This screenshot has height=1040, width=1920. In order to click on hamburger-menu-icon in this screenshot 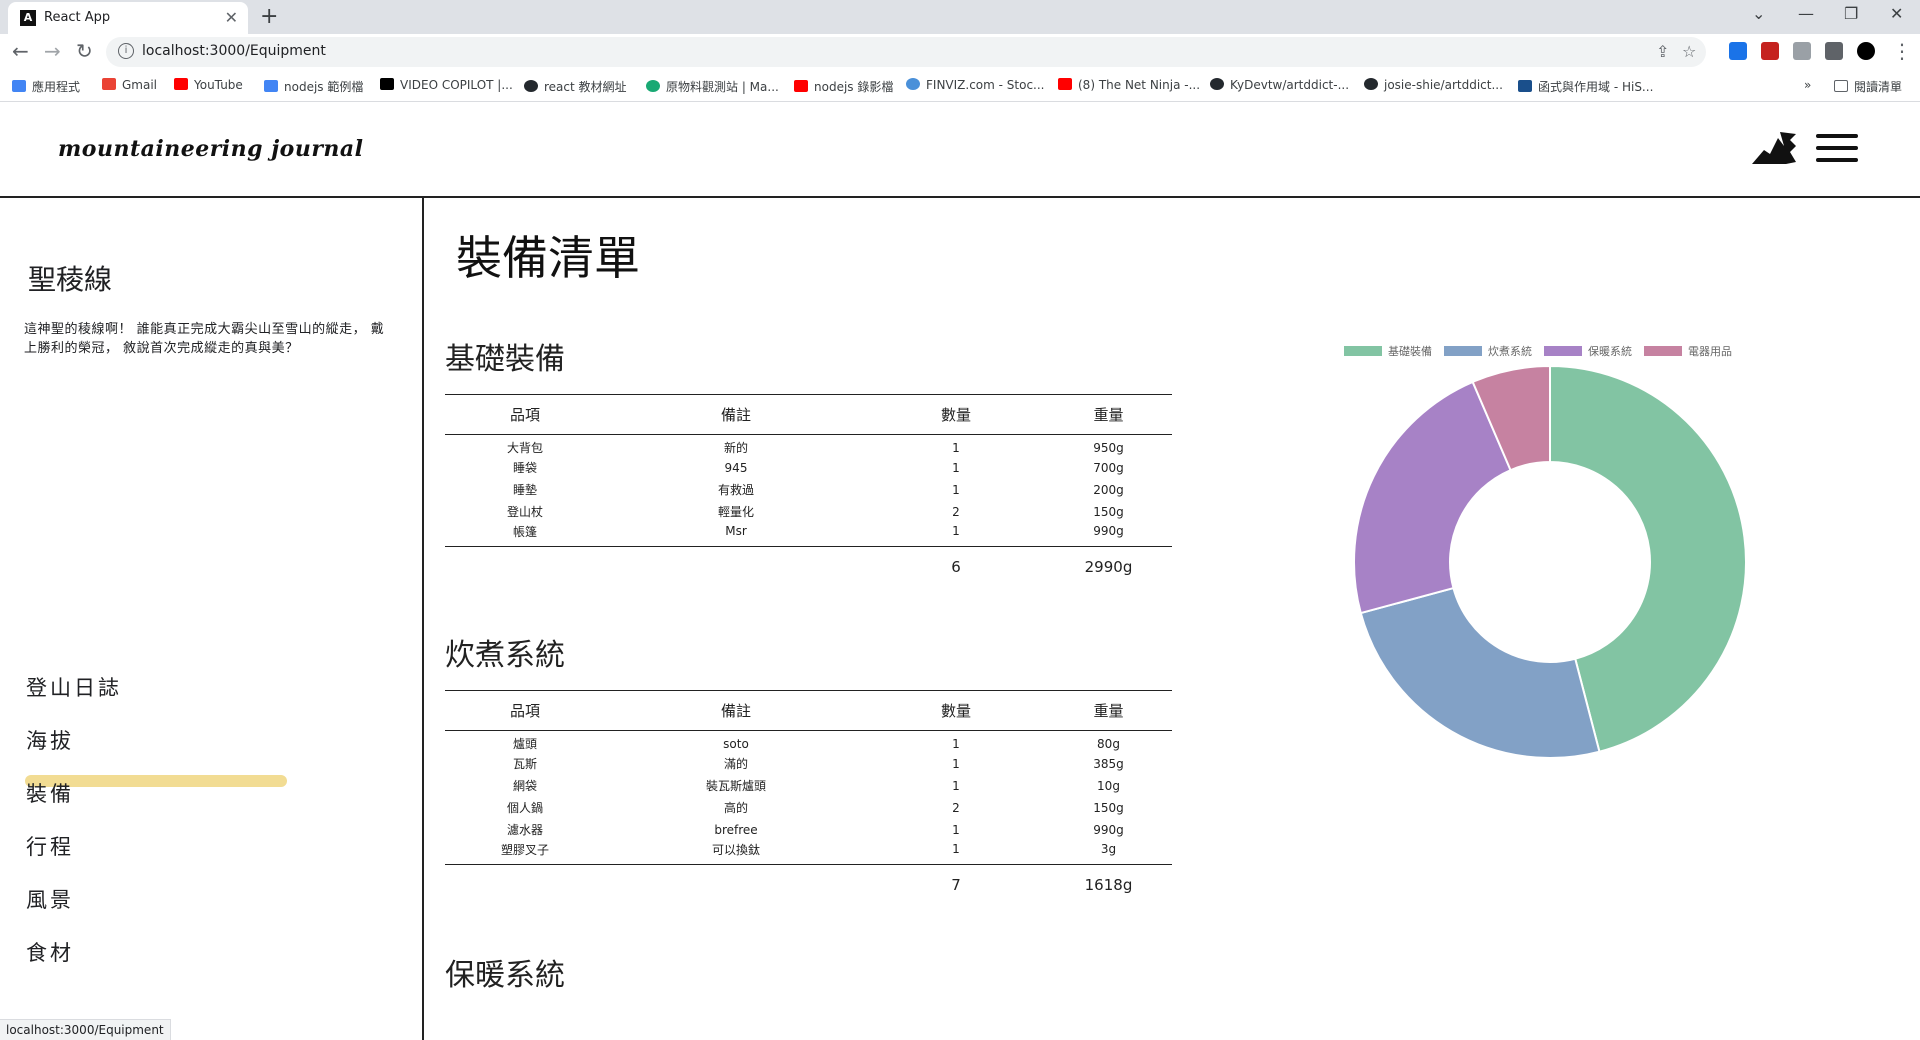, I will do `click(1837, 148)`.